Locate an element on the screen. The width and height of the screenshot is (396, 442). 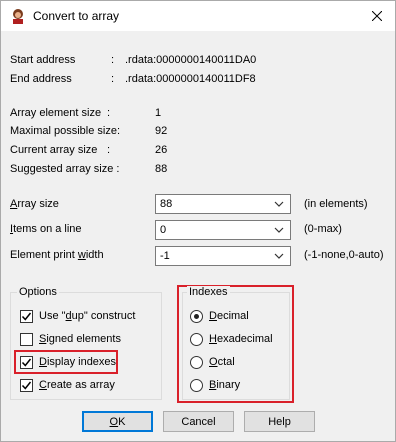
ida-app-icon is located at coordinates (18, 16).